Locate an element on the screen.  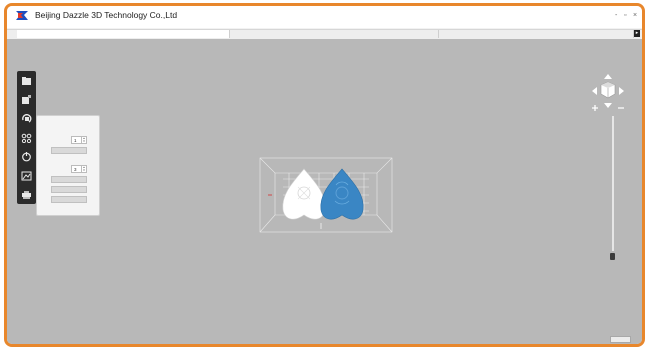
slice-preview-icon is located at coordinates (26, 176).